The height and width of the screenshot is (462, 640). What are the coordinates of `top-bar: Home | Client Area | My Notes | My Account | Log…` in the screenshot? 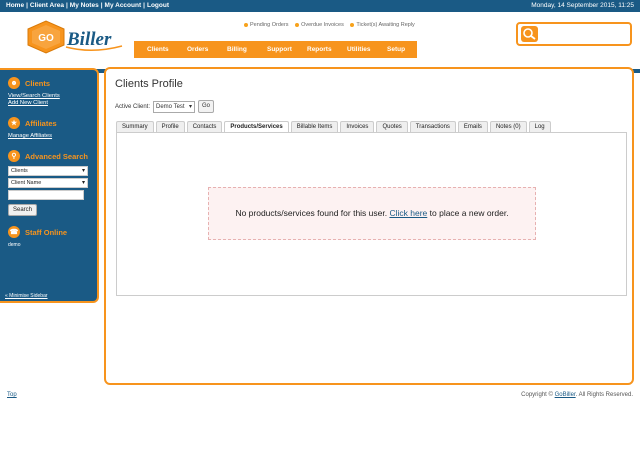 It's located at (320, 6).